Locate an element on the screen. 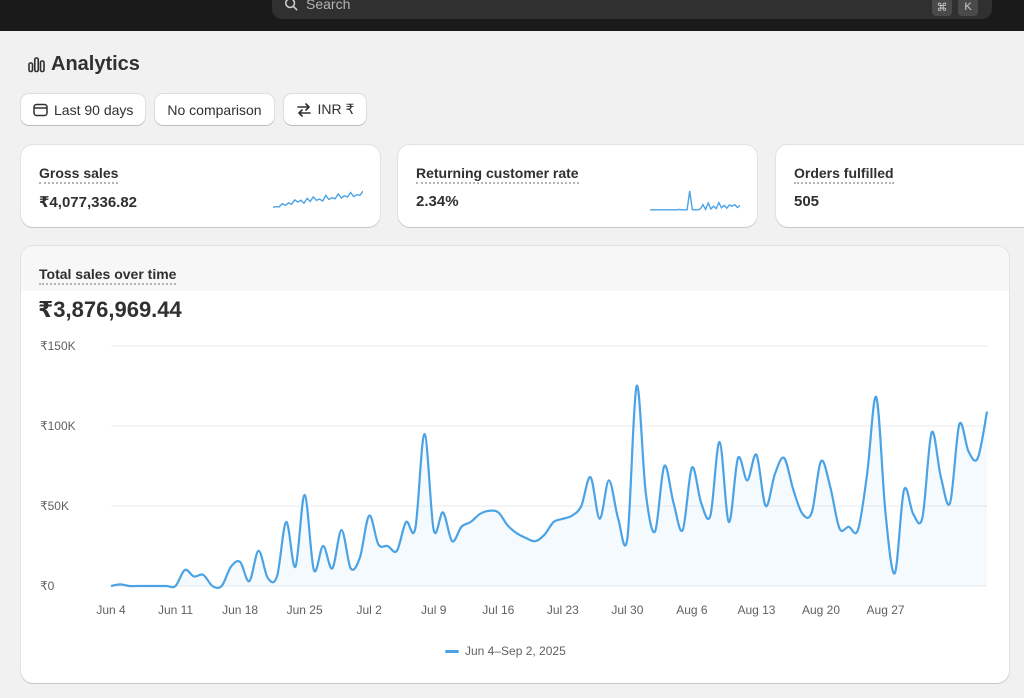 The image size is (1024, 698). comparison-button: No comparison is located at coordinates (214, 109).